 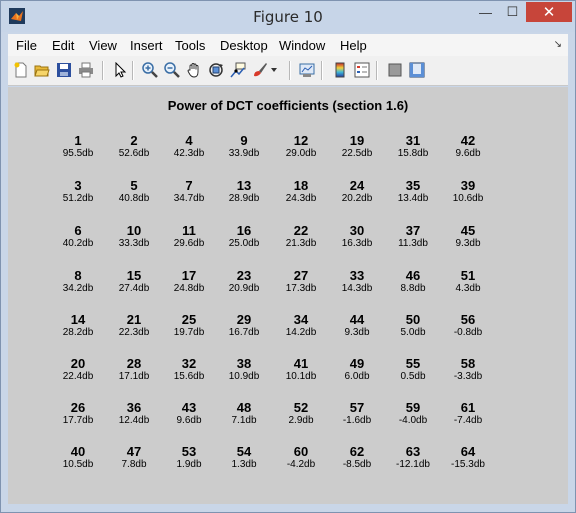 I want to click on coefficient-power: -8.5db, so click(x=357, y=464).